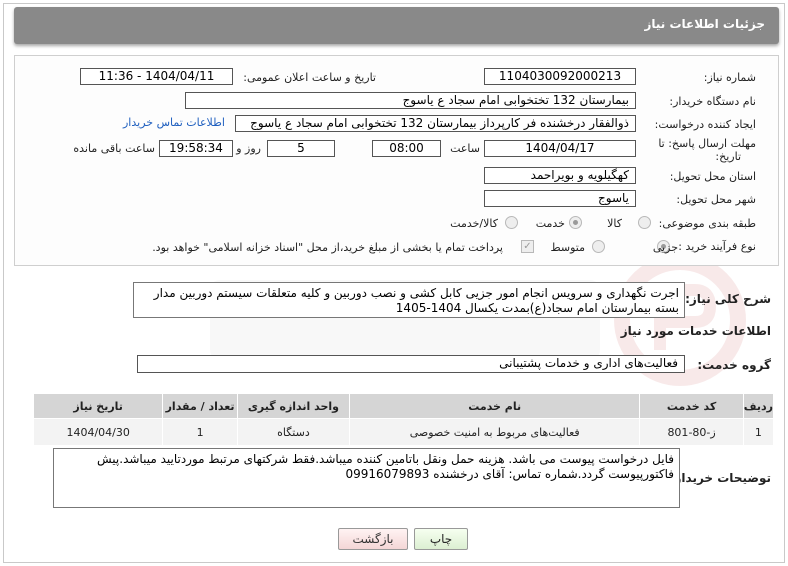 The height and width of the screenshot is (566, 788). What do you see at coordinates (720, 478) in the screenshot?
I see `buyer-notes-label: توضیحات خریدار:` at bounding box center [720, 478].